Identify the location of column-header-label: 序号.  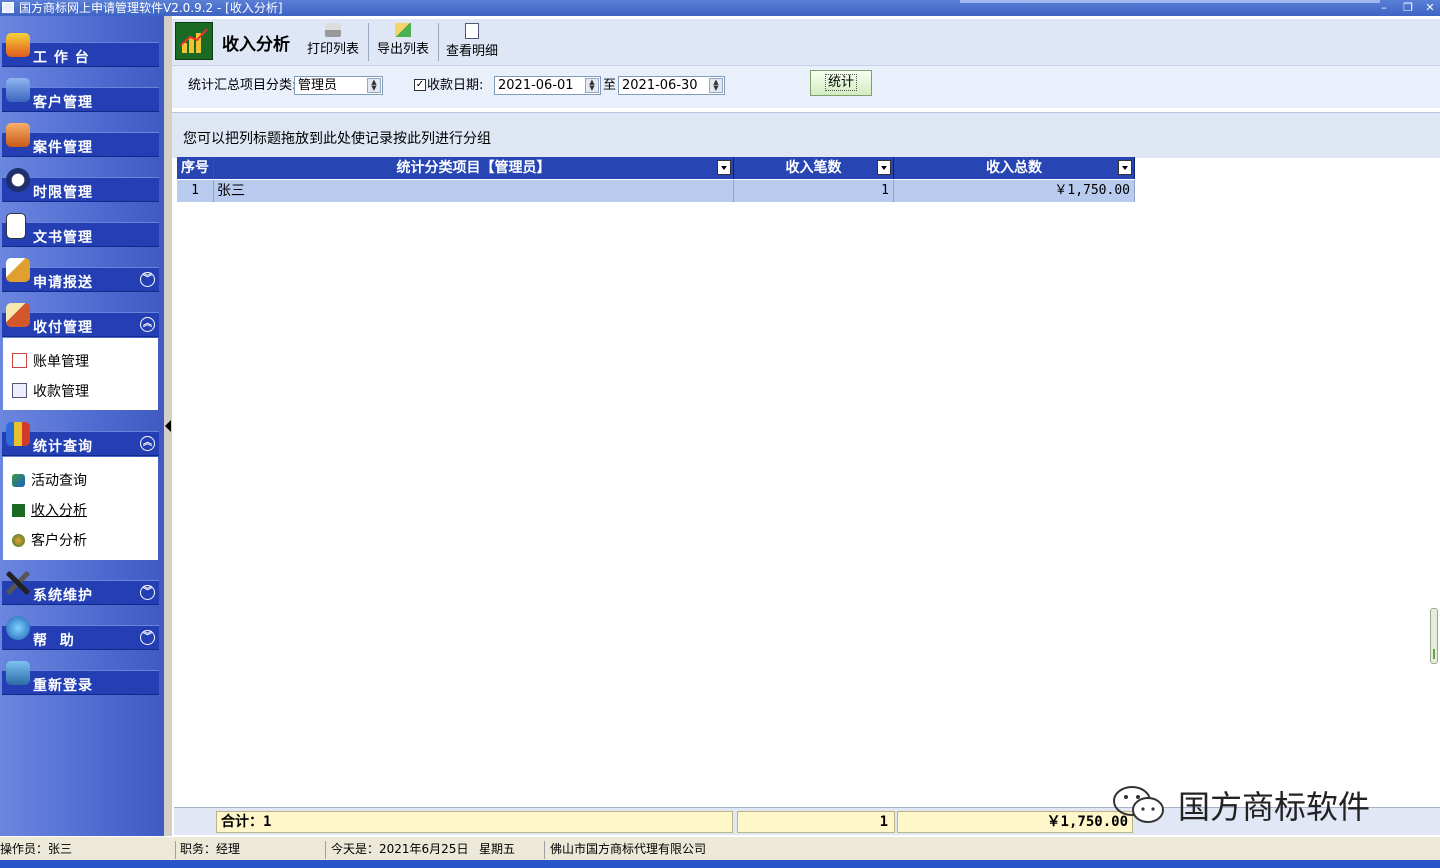
(195, 168).